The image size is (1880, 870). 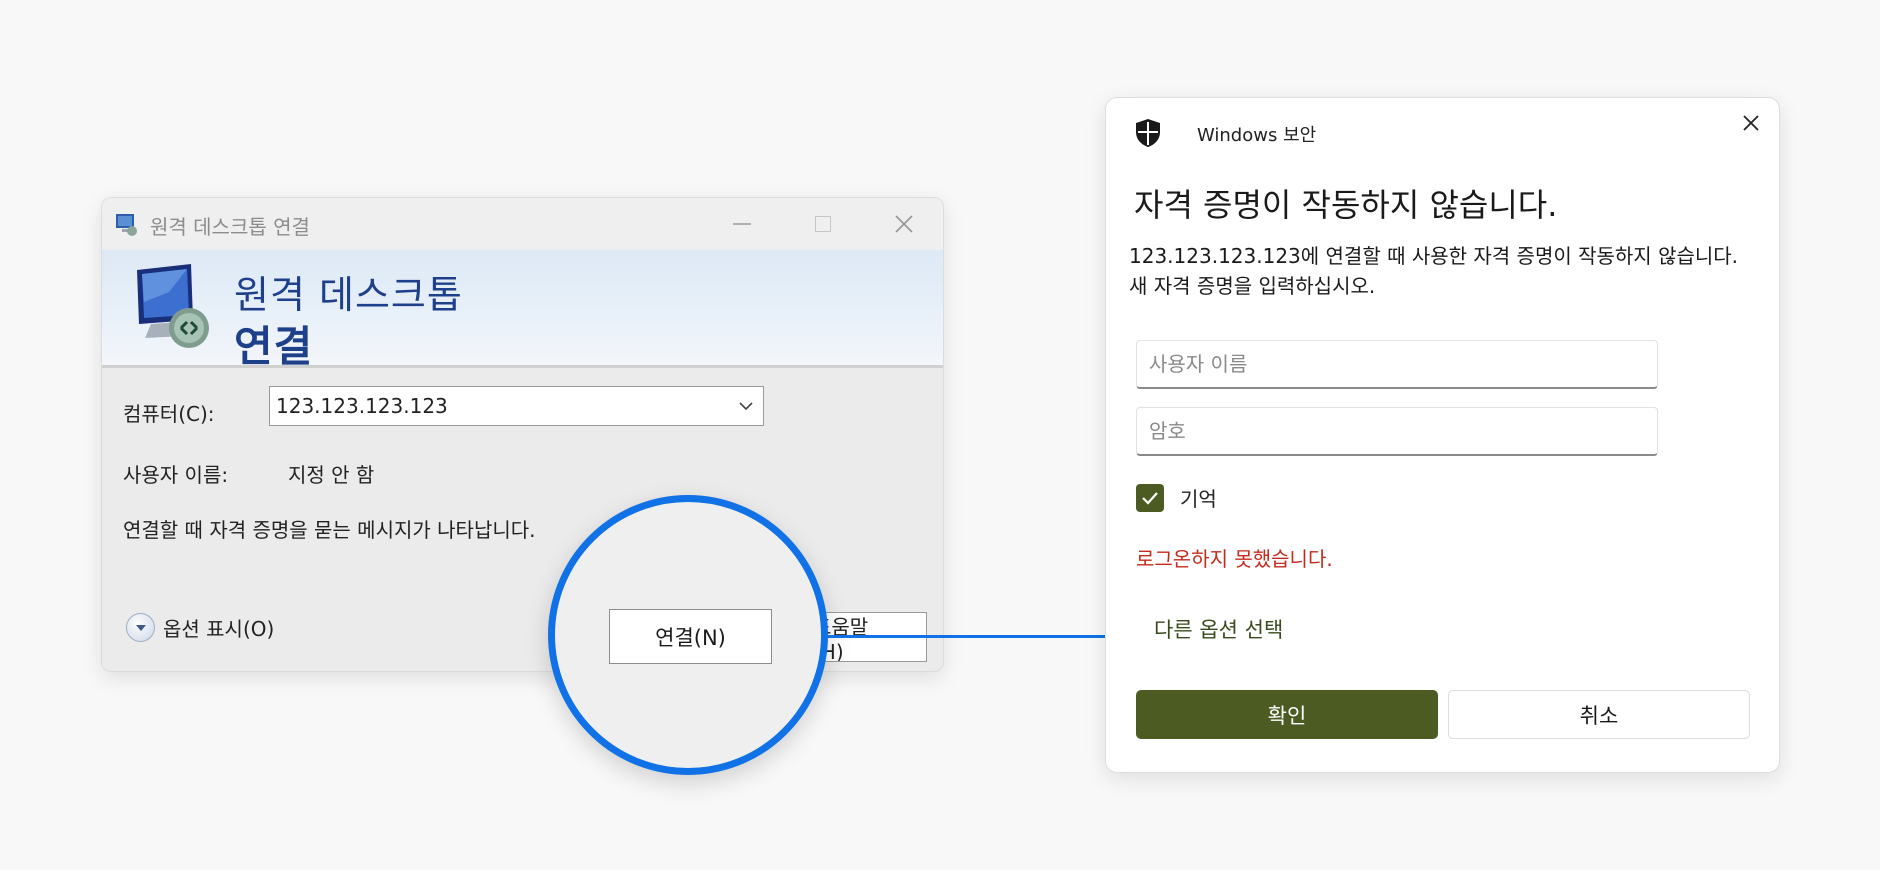 What do you see at coordinates (499, 406) in the screenshot?
I see `computer-value: 123.123.123.123` at bounding box center [499, 406].